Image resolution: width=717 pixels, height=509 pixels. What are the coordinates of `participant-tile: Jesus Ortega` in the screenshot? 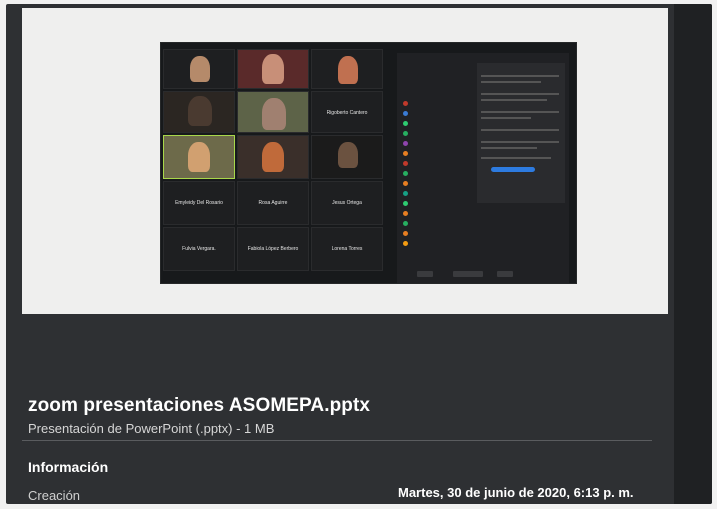 It's located at (347, 203).